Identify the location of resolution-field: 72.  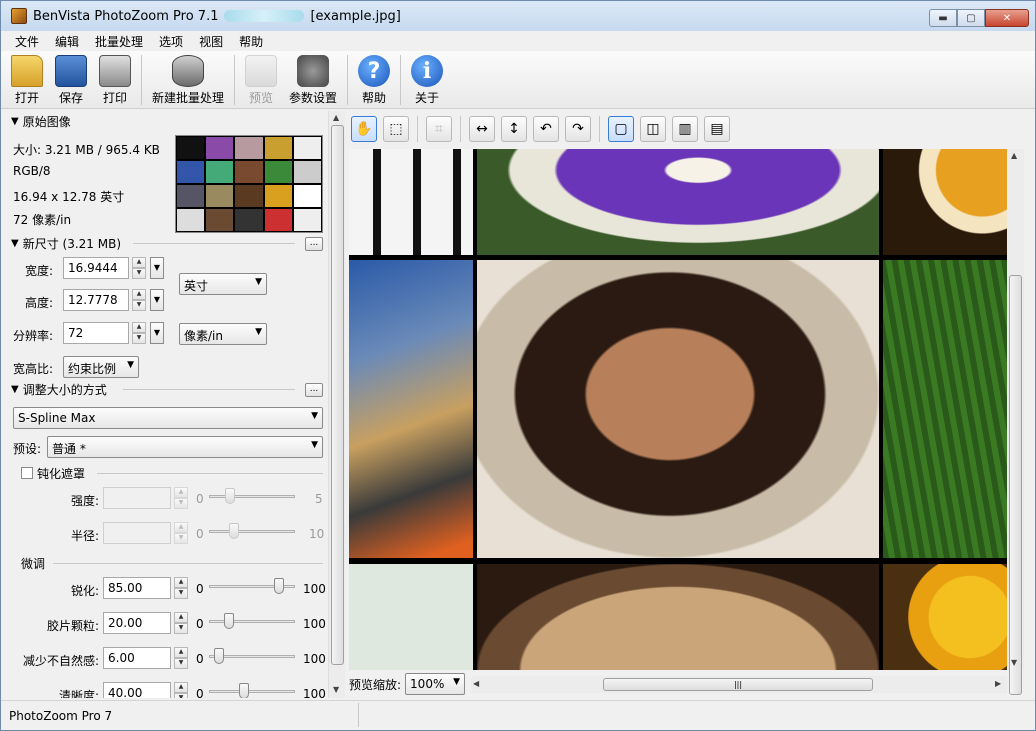
(96, 333).